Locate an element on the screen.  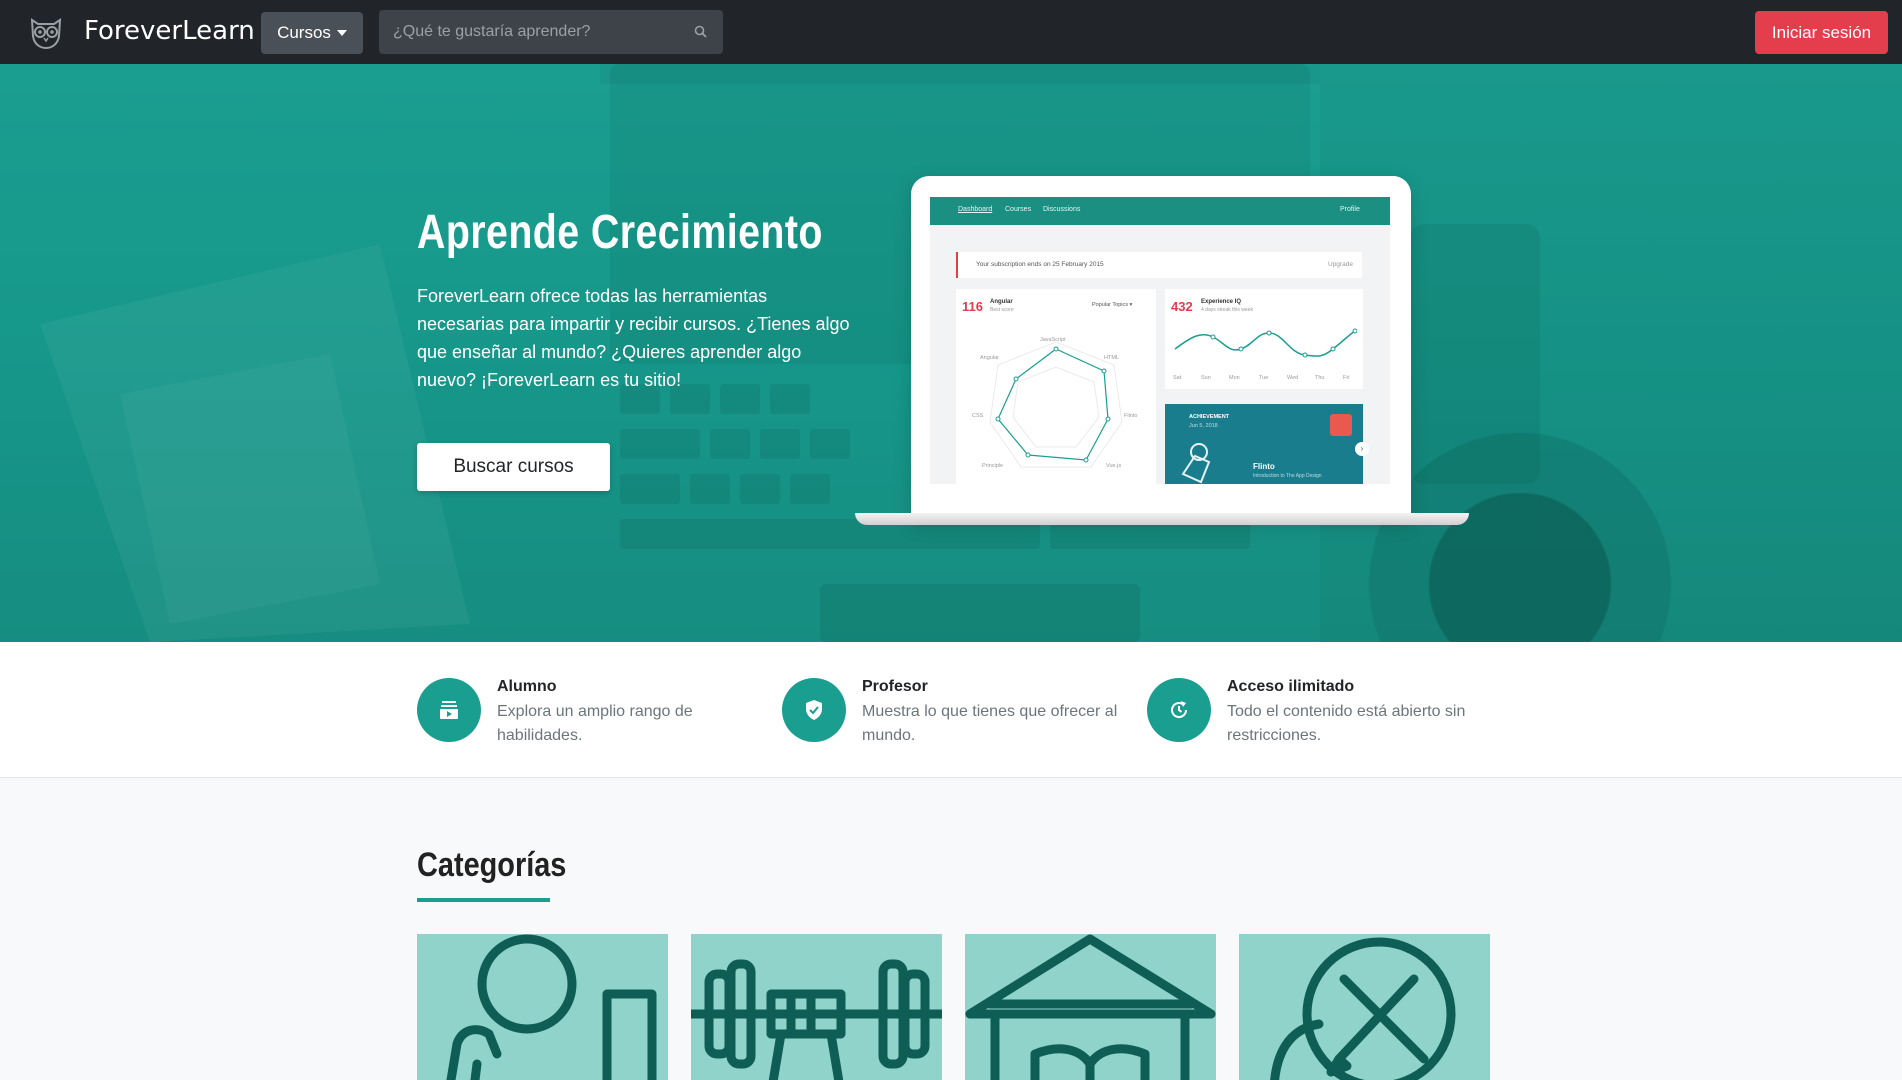
radar-axis-label: CSS is located at coordinates (978, 416).